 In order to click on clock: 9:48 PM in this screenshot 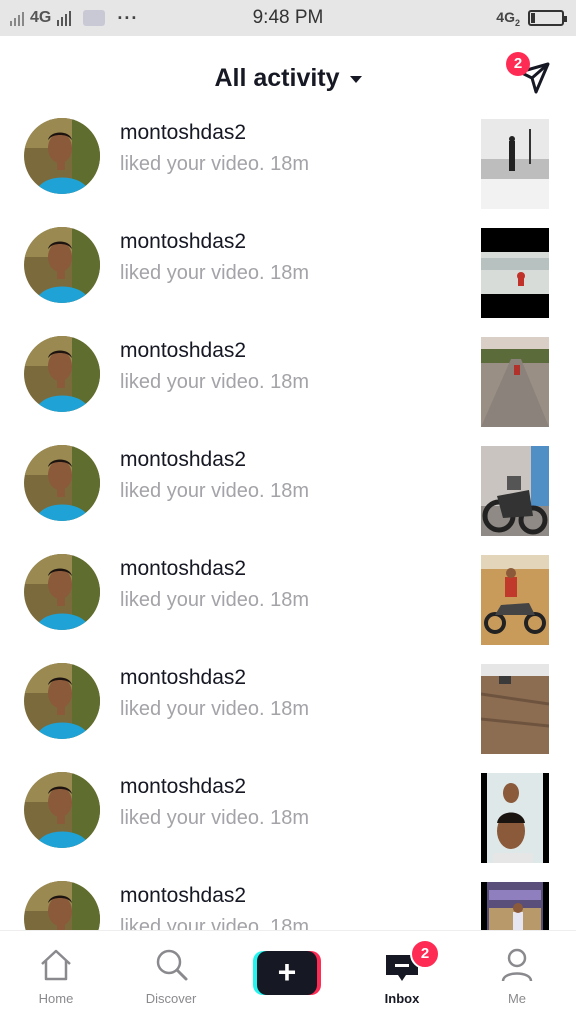, I will do `click(288, 17)`.